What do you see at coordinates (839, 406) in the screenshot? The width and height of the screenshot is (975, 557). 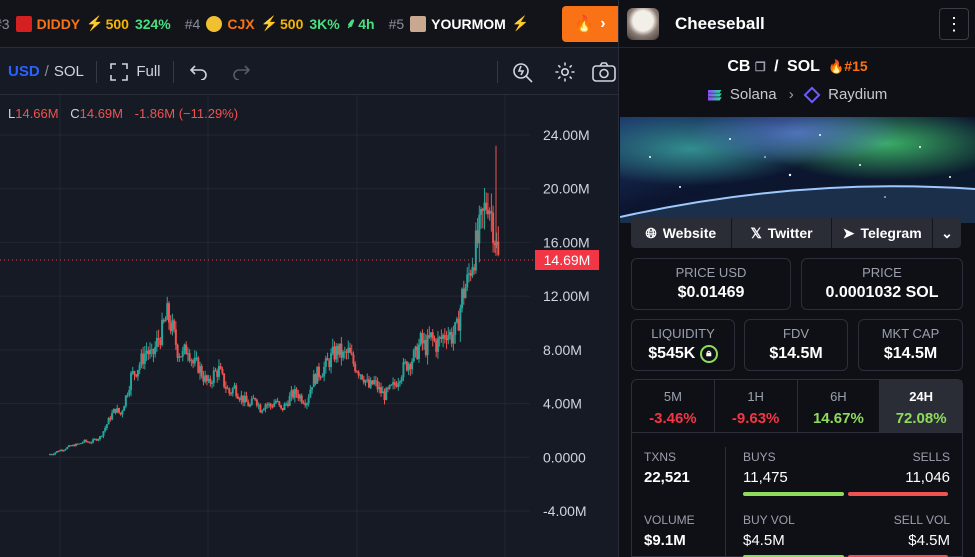 I see `tab-6h: 6H 14.67%` at bounding box center [839, 406].